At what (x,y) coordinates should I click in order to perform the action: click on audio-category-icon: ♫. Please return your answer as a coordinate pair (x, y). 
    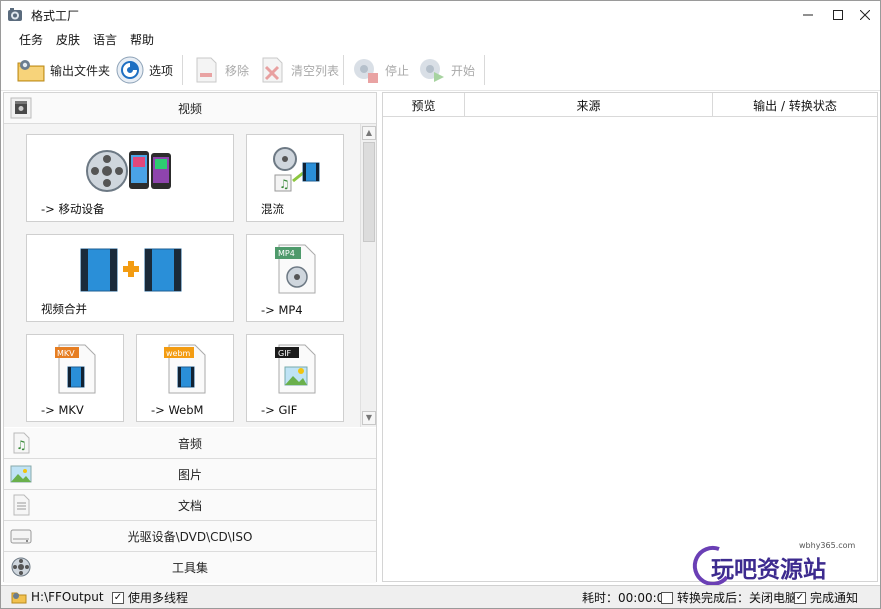
    Looking at the image, I should click on (21, 443).